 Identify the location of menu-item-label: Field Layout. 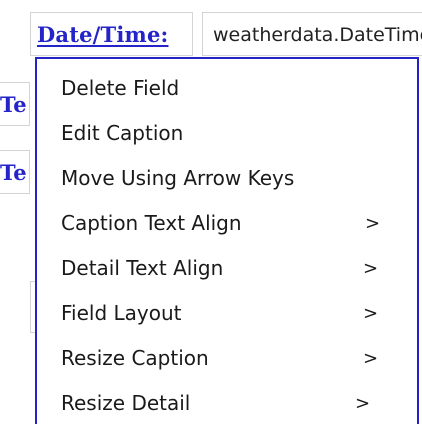
(121, 313).